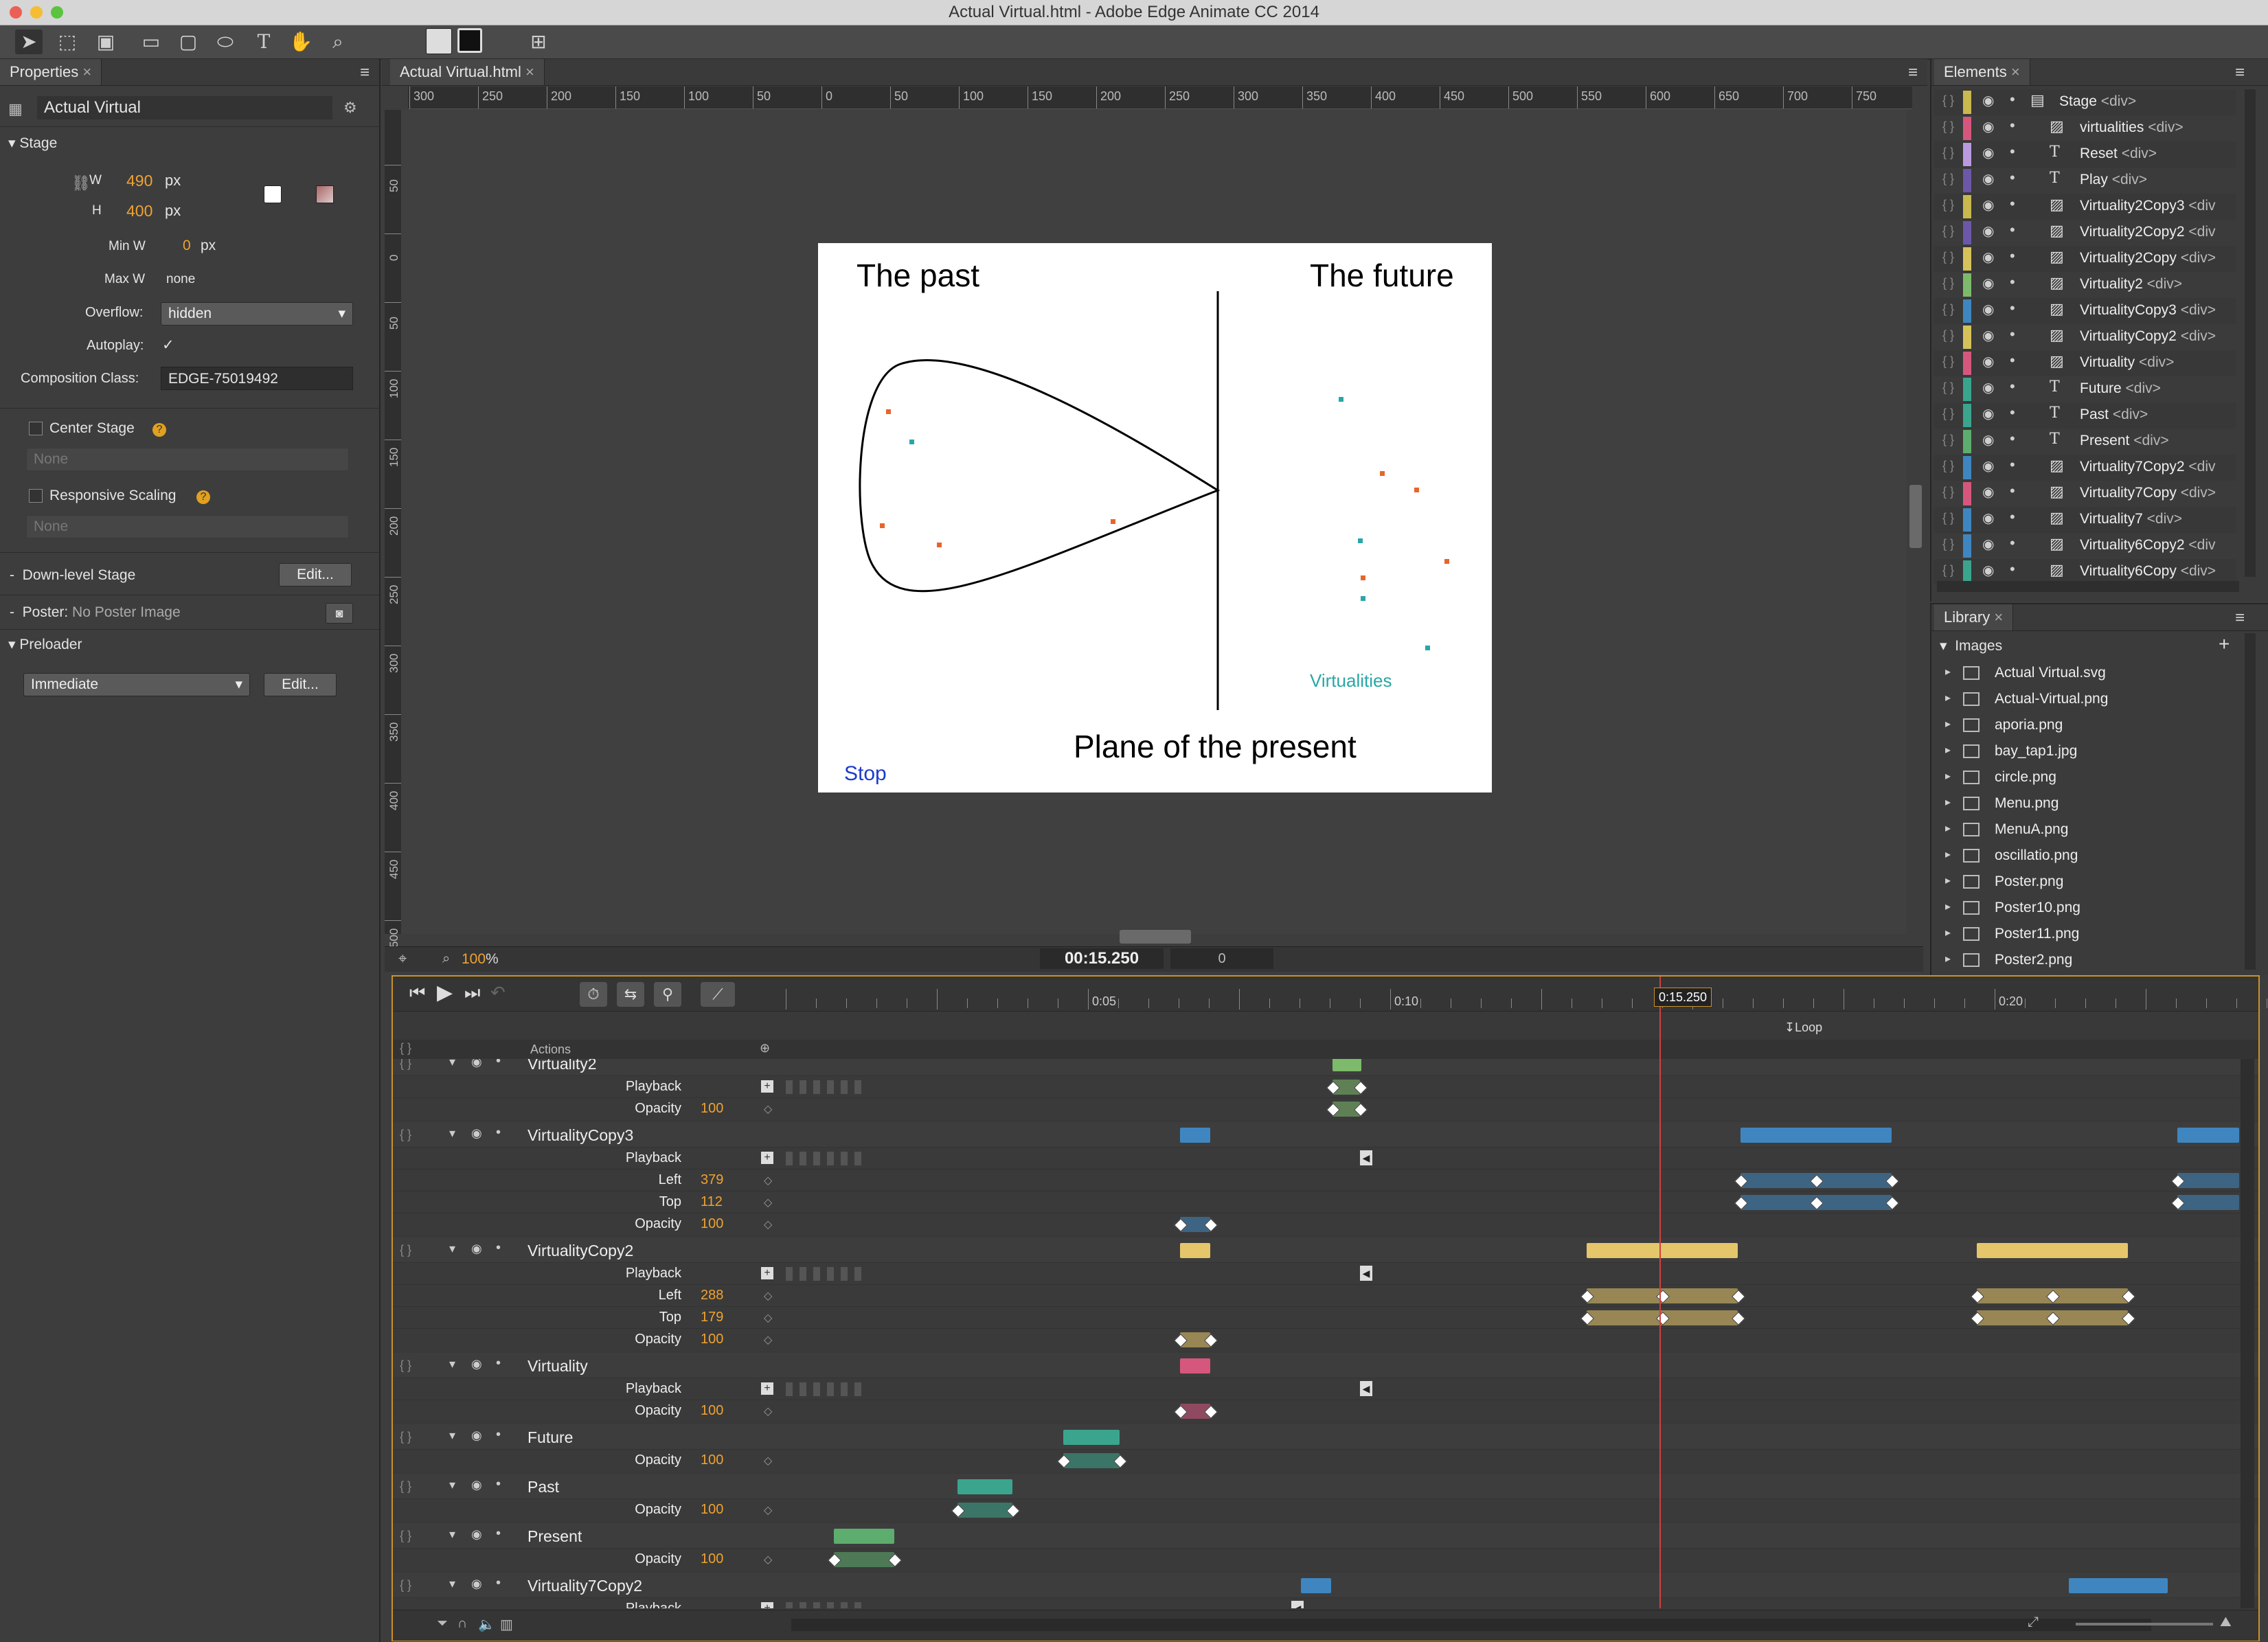  What do you see at coordinates (445, 993) in the screenshot?
I see `play-icon: ▶` at bounding box center [445, 993].